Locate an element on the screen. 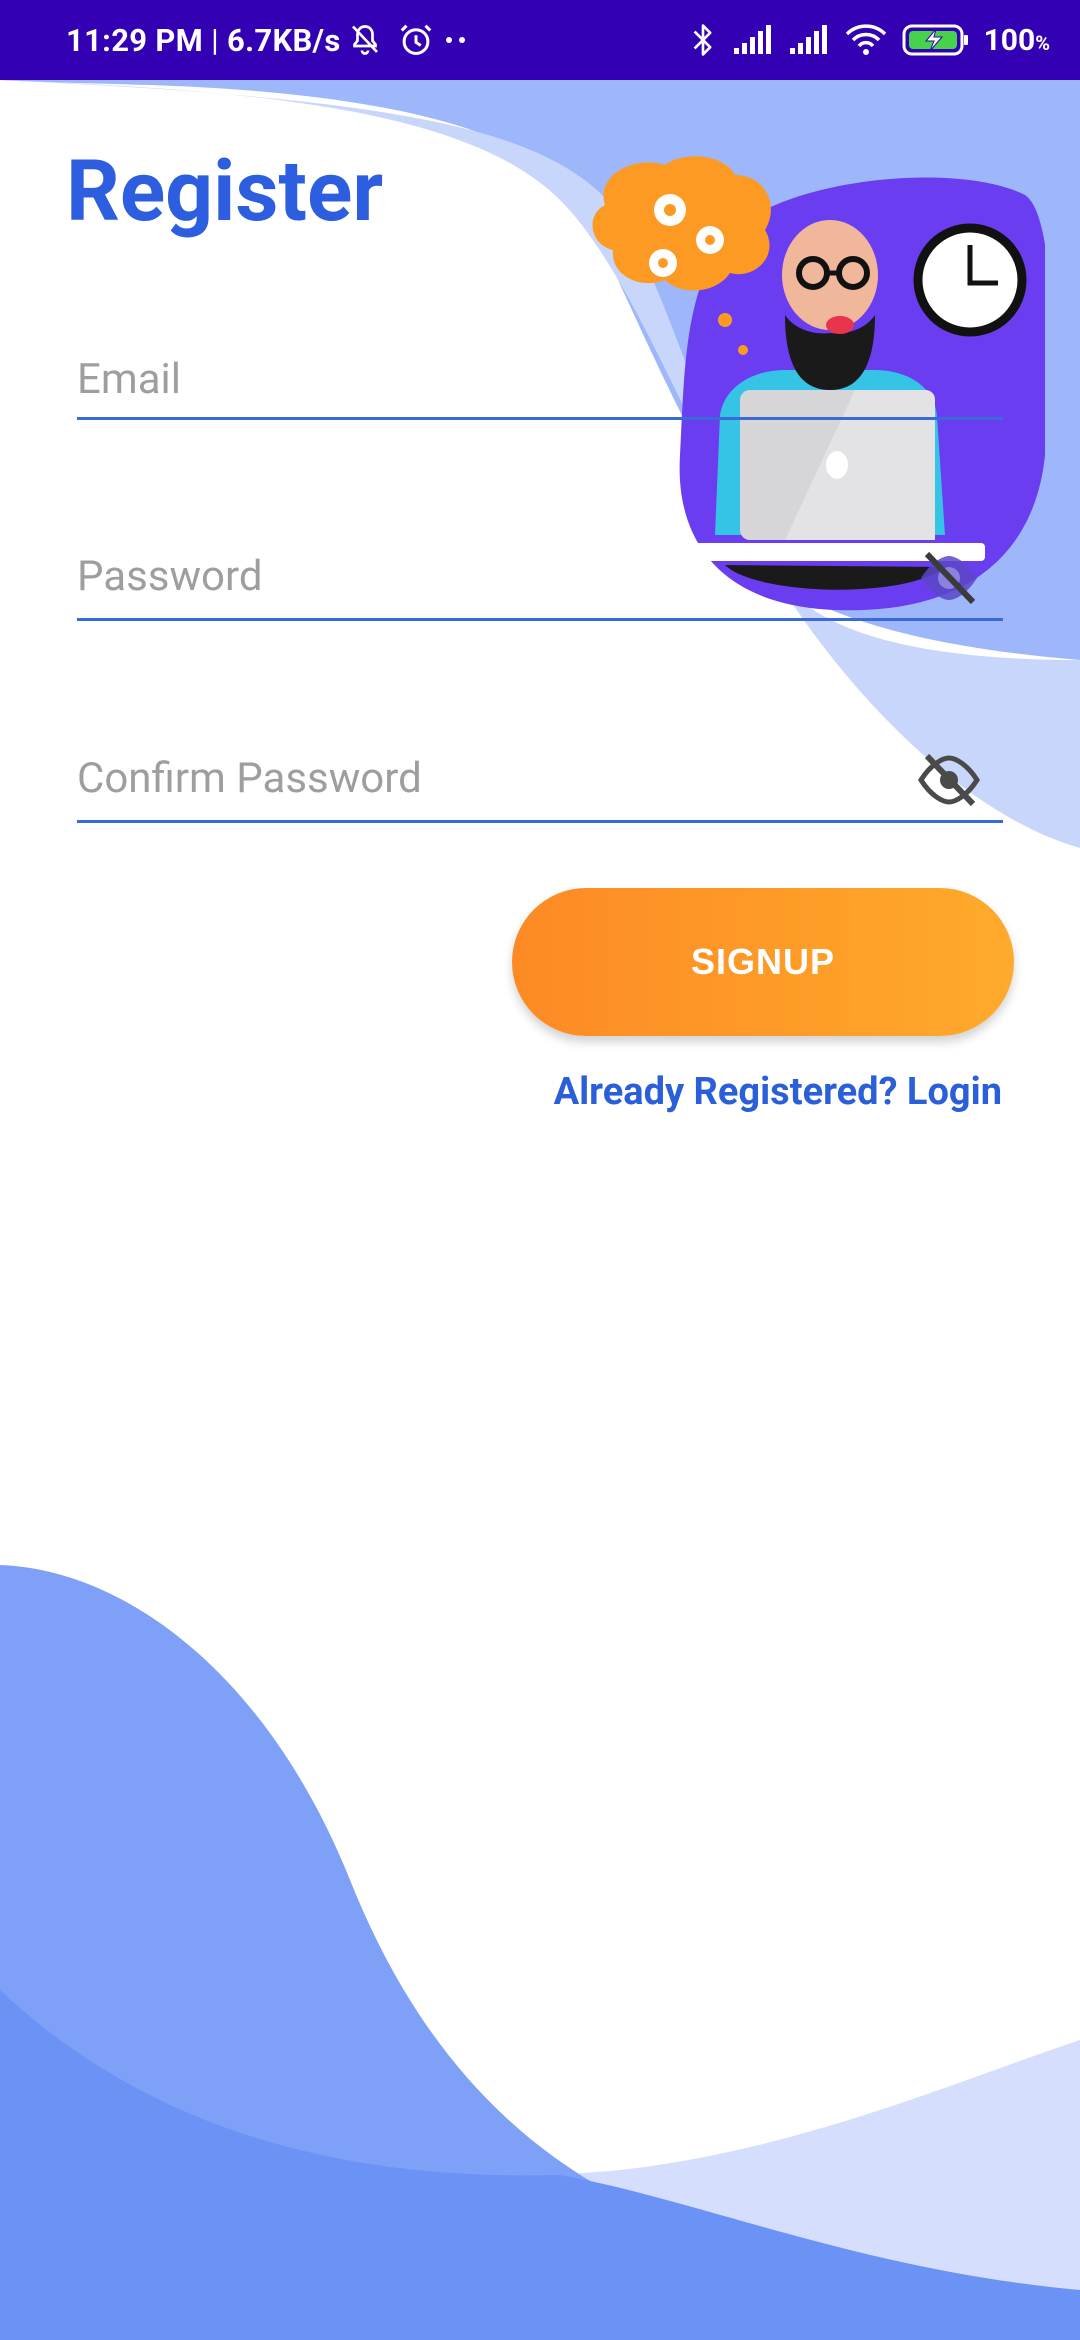 The height and width of the screenshot is (2340, 1080). more-dots-icon is located at coordinates (455, 40).